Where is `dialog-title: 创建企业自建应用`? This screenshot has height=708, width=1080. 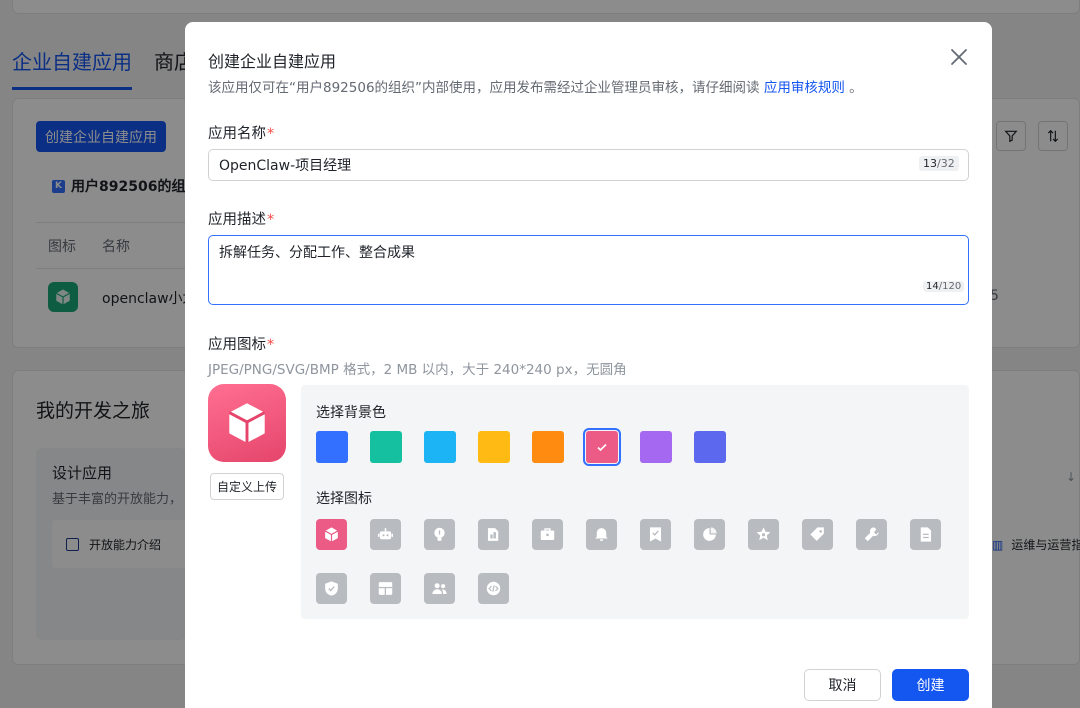
dialog-title: 创建企业自建应用 is located at coordinates (272, 61).